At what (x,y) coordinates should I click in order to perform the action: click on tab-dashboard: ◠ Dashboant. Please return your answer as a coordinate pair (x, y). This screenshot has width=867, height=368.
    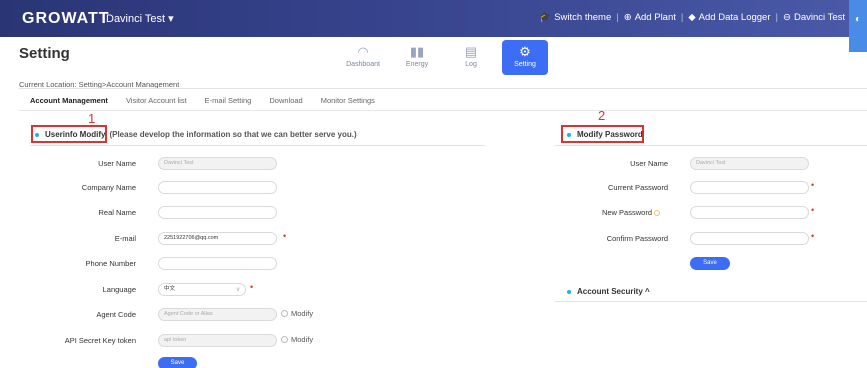
    Looking at the image, I should click on (363, 57).